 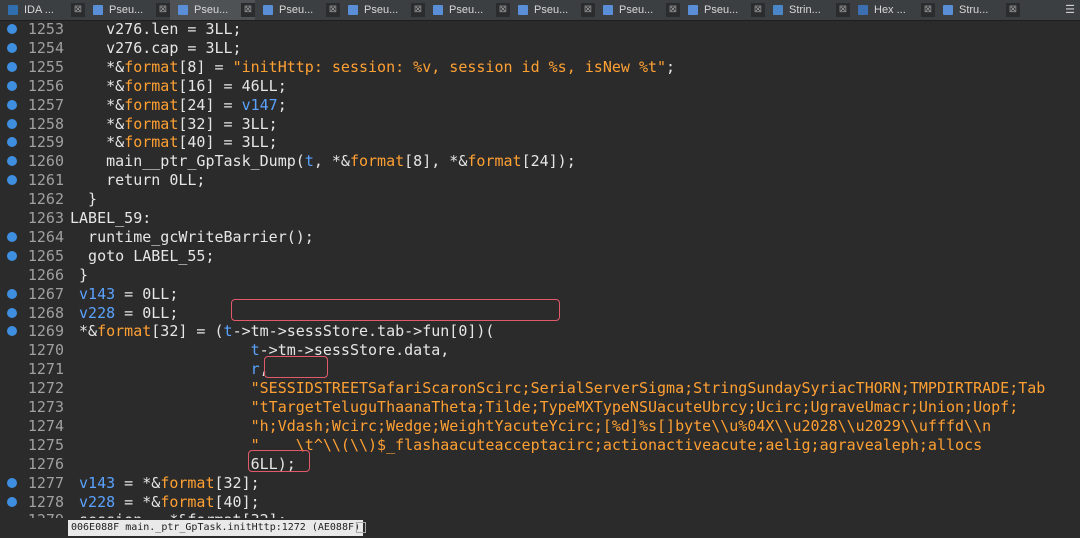 I want to click on code-line: 1271 r,, so click(x=540, y=369).